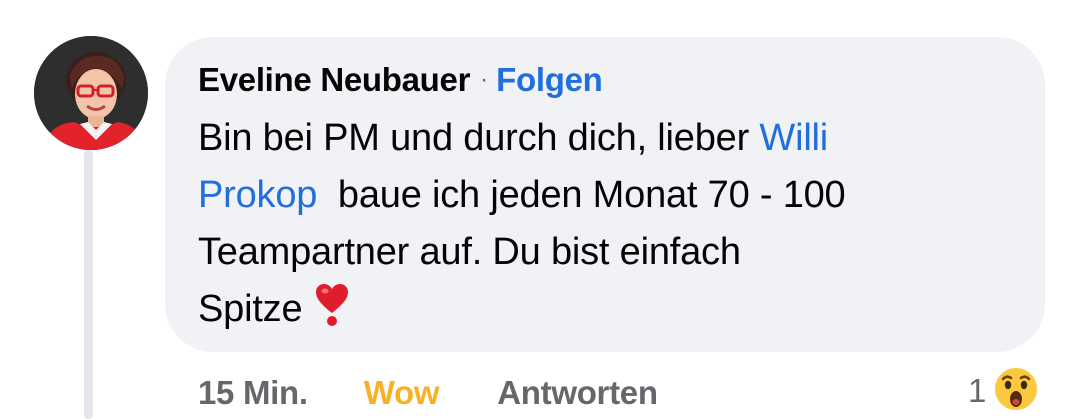 This screenshot has height=419, width=1079. Describe the element at coordinates (257, 195) in the screenshot. I see `mention-link-last: Prokop` at that location.